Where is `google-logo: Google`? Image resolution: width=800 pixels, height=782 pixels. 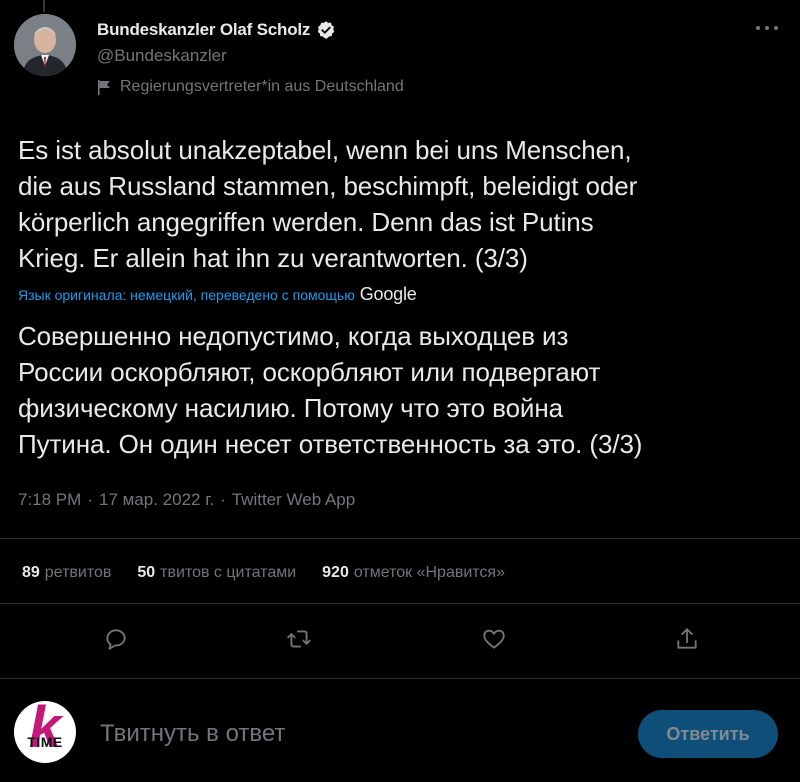
google-logo: Google is located at coordinates (388, 294).